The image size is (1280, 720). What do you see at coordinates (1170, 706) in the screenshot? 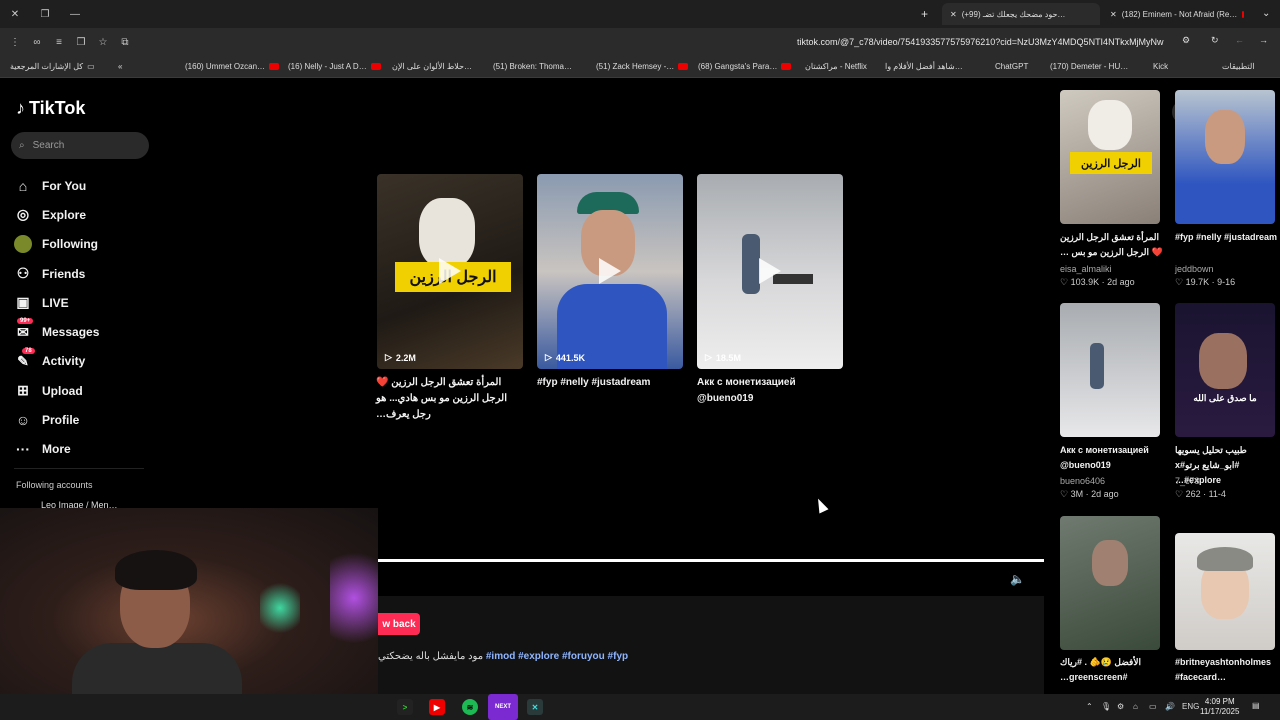
I see `speaker-icon: 🔊` at bounding box center [1170, 706].